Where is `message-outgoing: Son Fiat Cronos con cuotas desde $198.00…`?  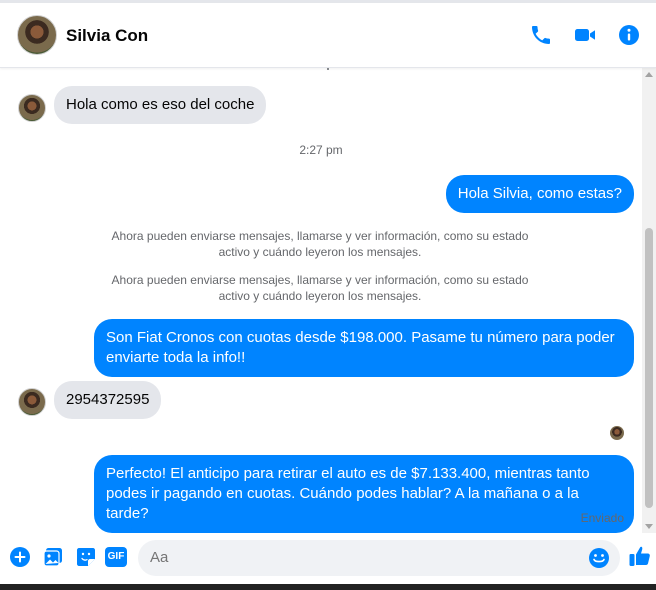
message-outgoing: Son Fiat Cronos con cuotas desde $198.00… is located at coordinates (364, 348).